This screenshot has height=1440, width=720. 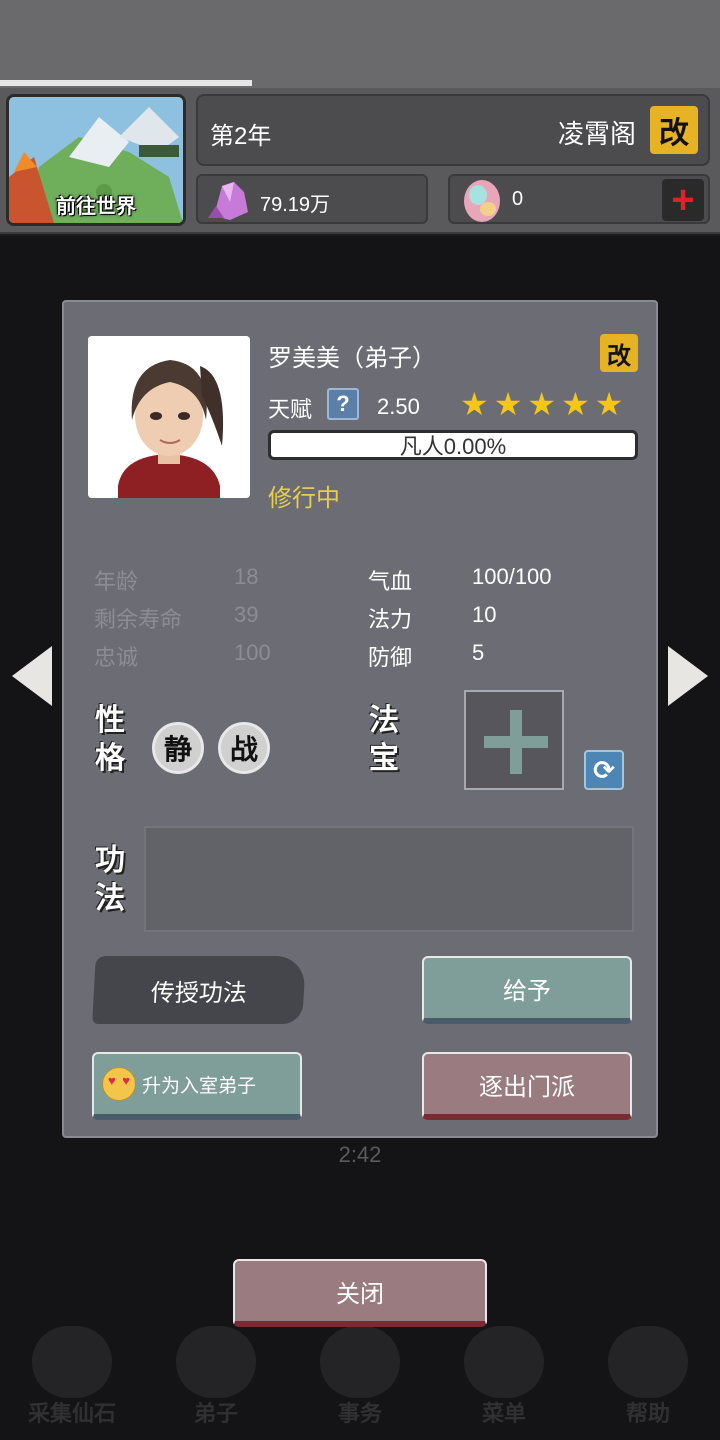 I want to click on status-strip, so click(x=360, y=44).